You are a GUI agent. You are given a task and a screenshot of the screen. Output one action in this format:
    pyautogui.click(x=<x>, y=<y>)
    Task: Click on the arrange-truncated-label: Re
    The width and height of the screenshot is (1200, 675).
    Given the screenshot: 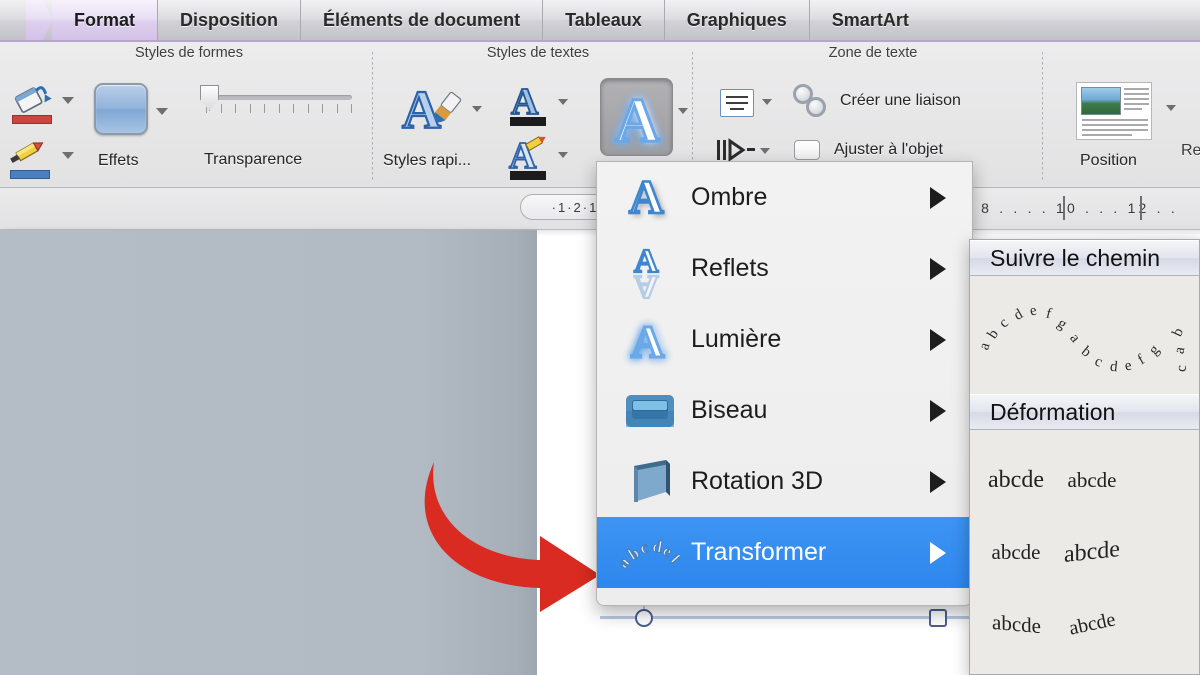 What is the action you would take?
    pyautogui.click(x=1190, y=150)
    